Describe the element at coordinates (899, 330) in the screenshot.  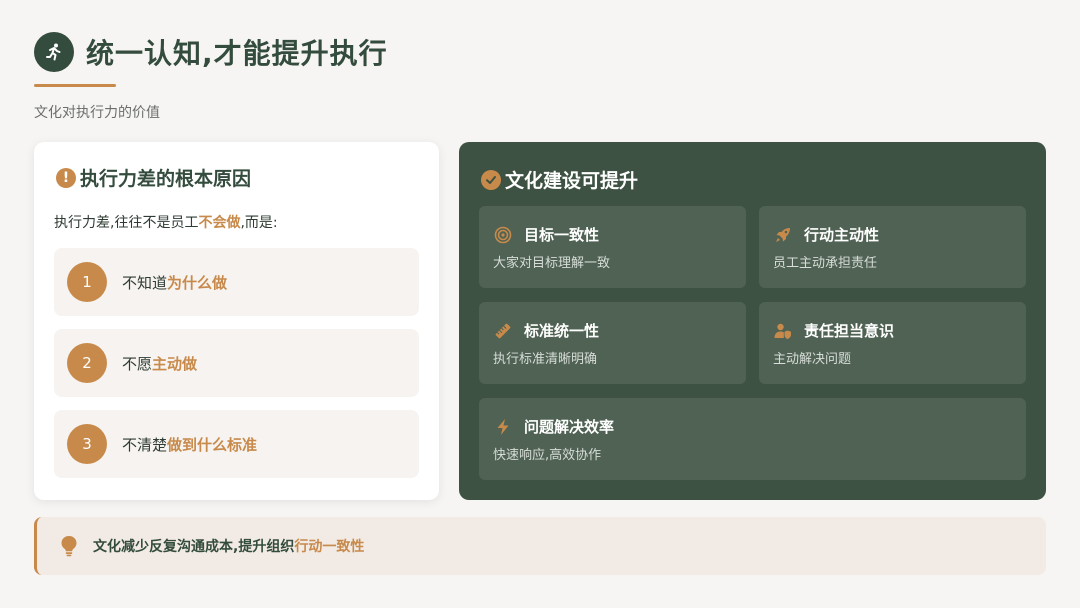
I see `benefit-head: 责任担当意识` at that location.